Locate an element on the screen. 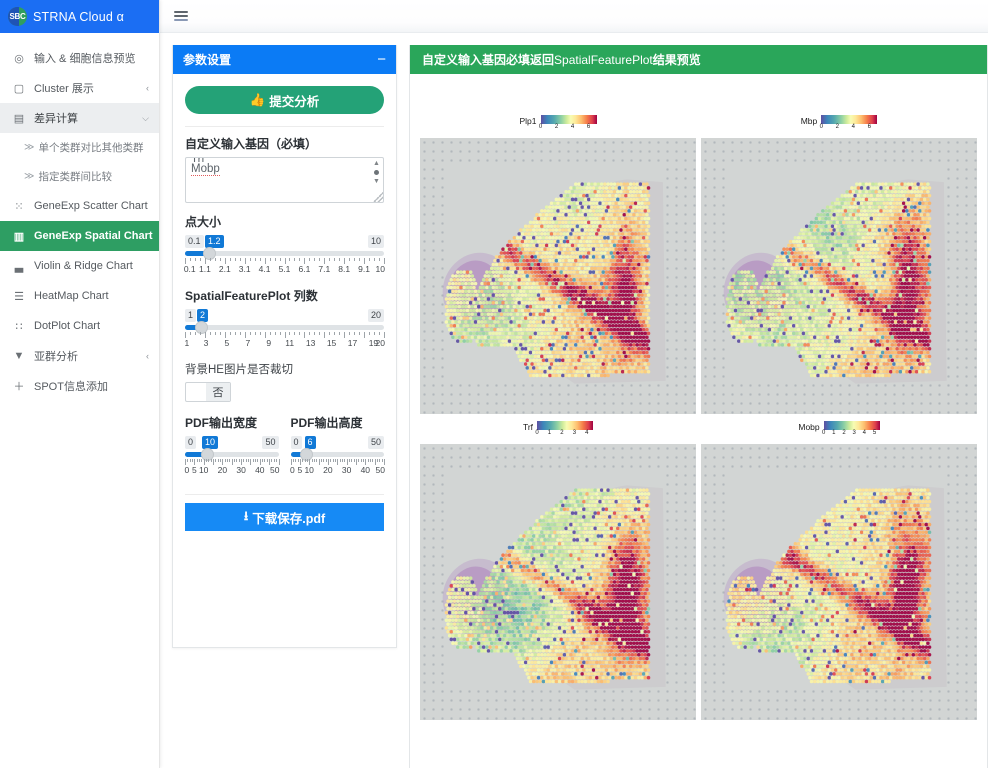 This screenshot has height=768, width=988. sidebar-item-label: Violin & Ridge Chart is located at coordinates (83, 266).